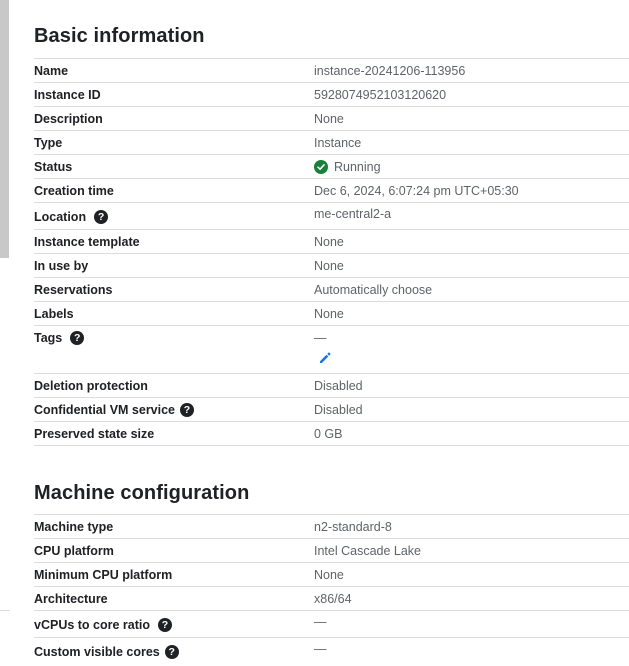 This screenshot has height=666, width=629. I want to click on row-label: In use by, so click(61, 265).